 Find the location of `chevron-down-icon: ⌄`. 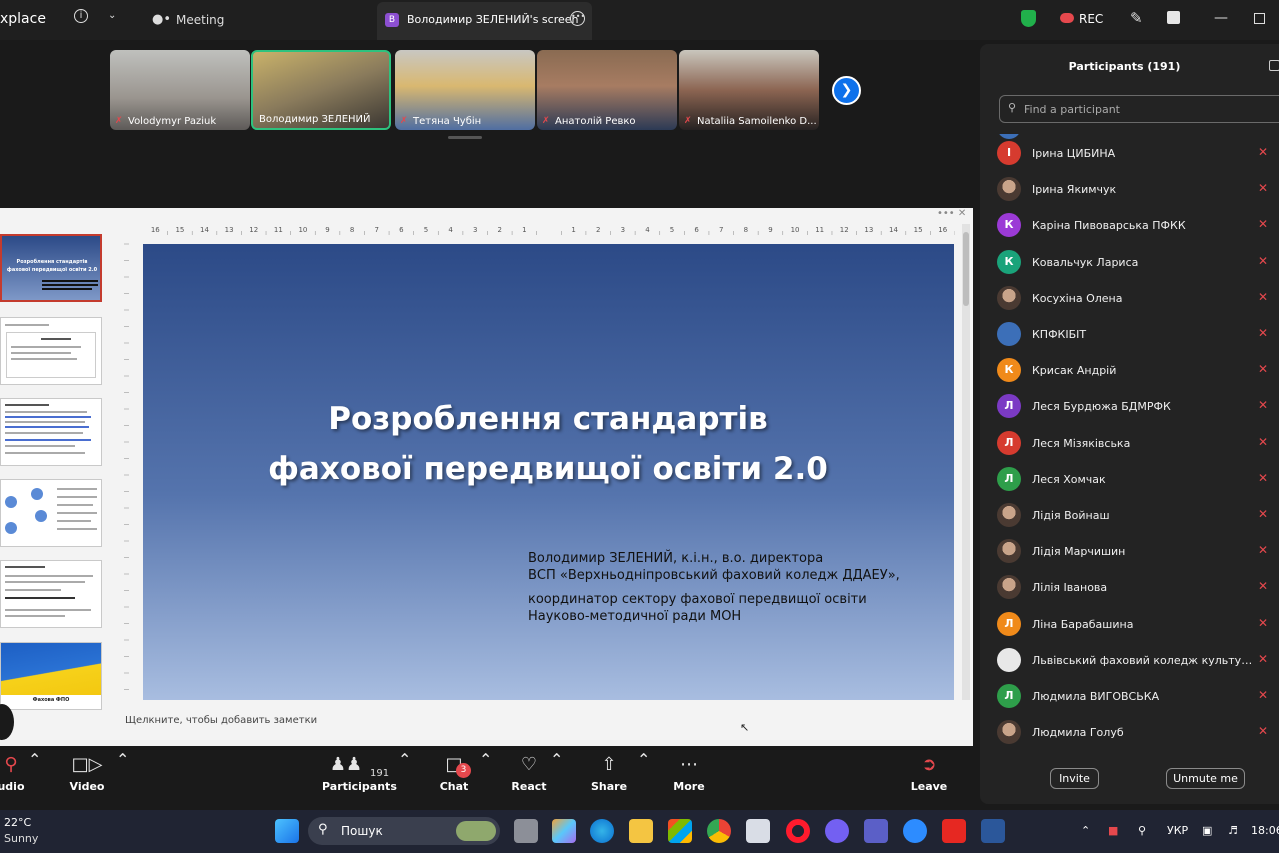

chevron-down-icon: ⌄ is located at coordinates (112, 15).